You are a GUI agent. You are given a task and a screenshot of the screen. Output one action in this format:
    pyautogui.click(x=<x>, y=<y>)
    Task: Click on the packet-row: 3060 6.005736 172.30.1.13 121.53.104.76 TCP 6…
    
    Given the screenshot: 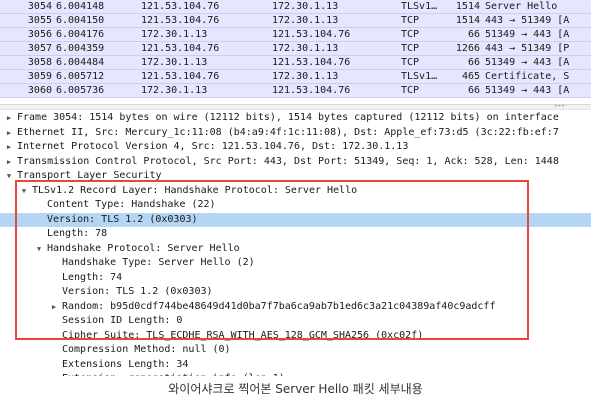 What is the action you would take?
    pyautogui.click(x=295, y=91)
    